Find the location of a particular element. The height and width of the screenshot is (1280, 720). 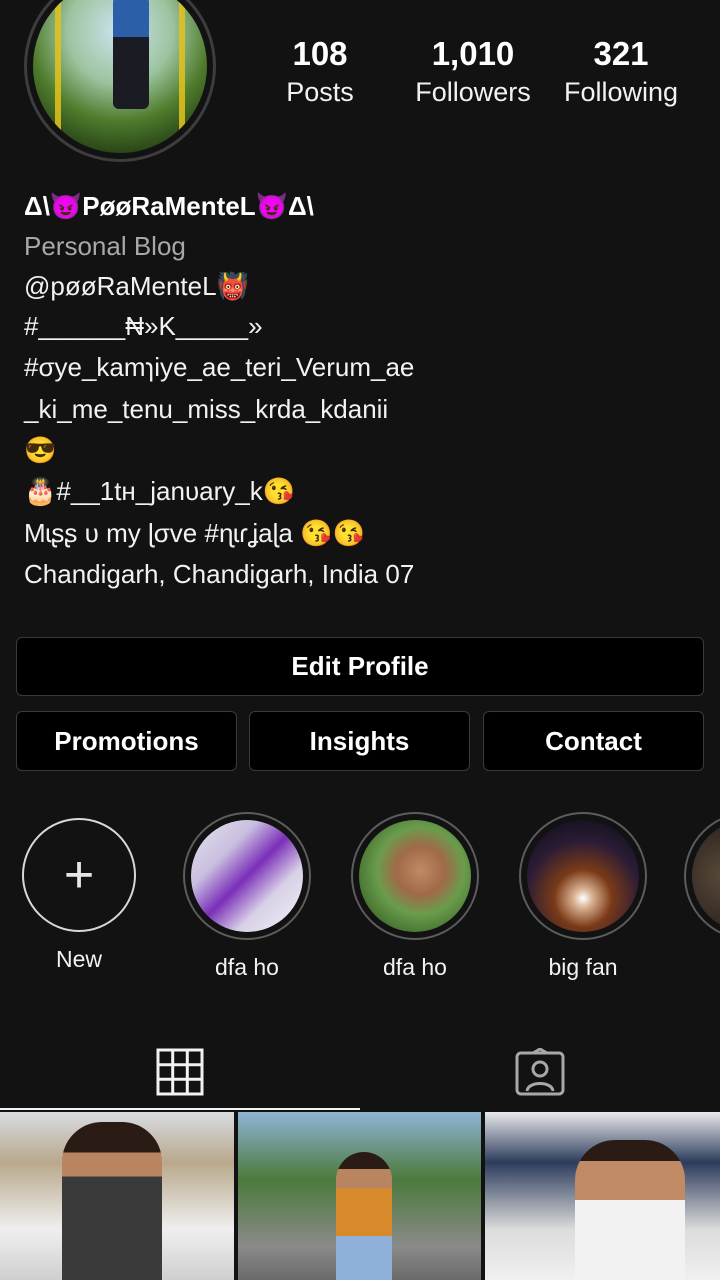

highlight-new-ring: + is located at coordinates (79, 875).